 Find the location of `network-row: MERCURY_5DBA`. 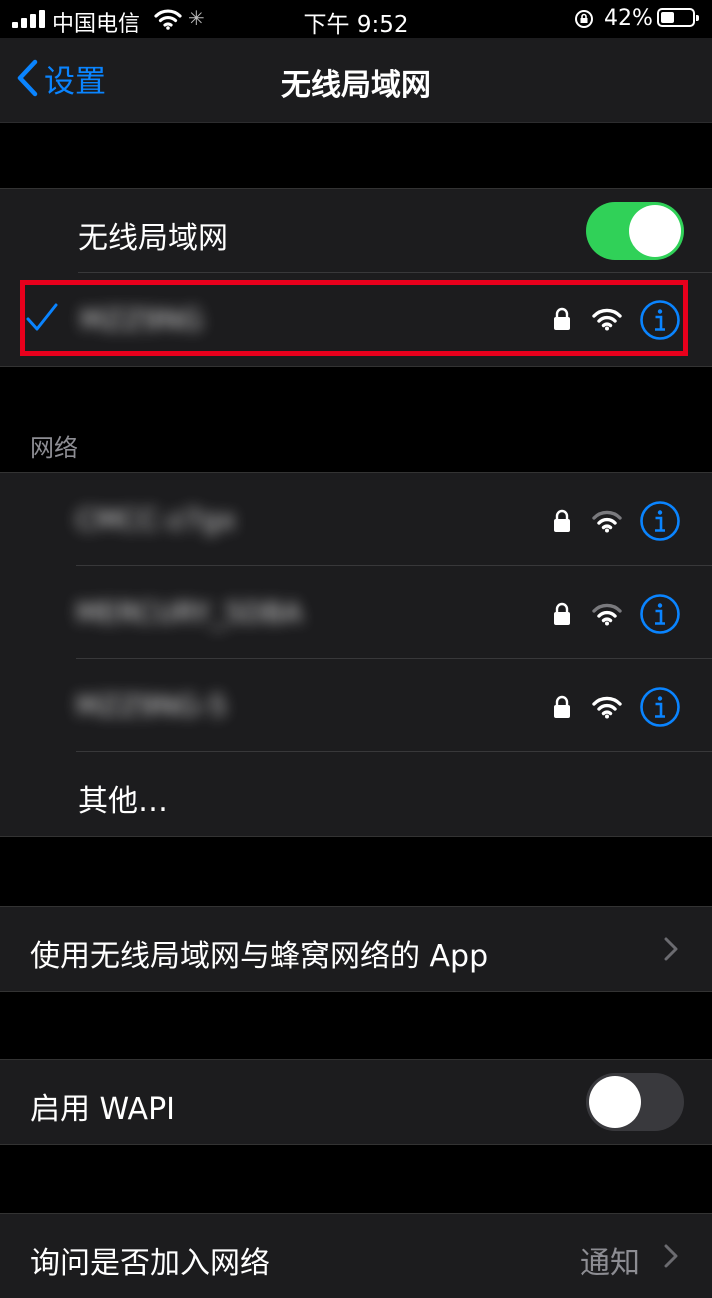

network-row: MERCURY_5DBA is located at coordinates (356, 612).